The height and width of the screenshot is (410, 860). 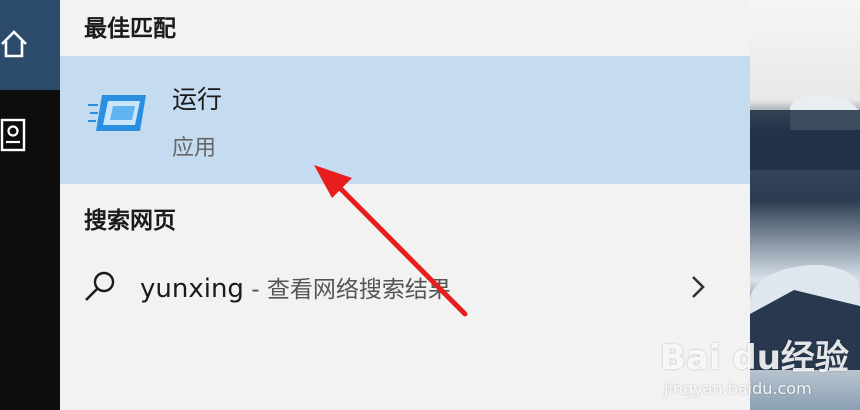 I want to click on chevron-right-icon, so click(x=698, y=287).